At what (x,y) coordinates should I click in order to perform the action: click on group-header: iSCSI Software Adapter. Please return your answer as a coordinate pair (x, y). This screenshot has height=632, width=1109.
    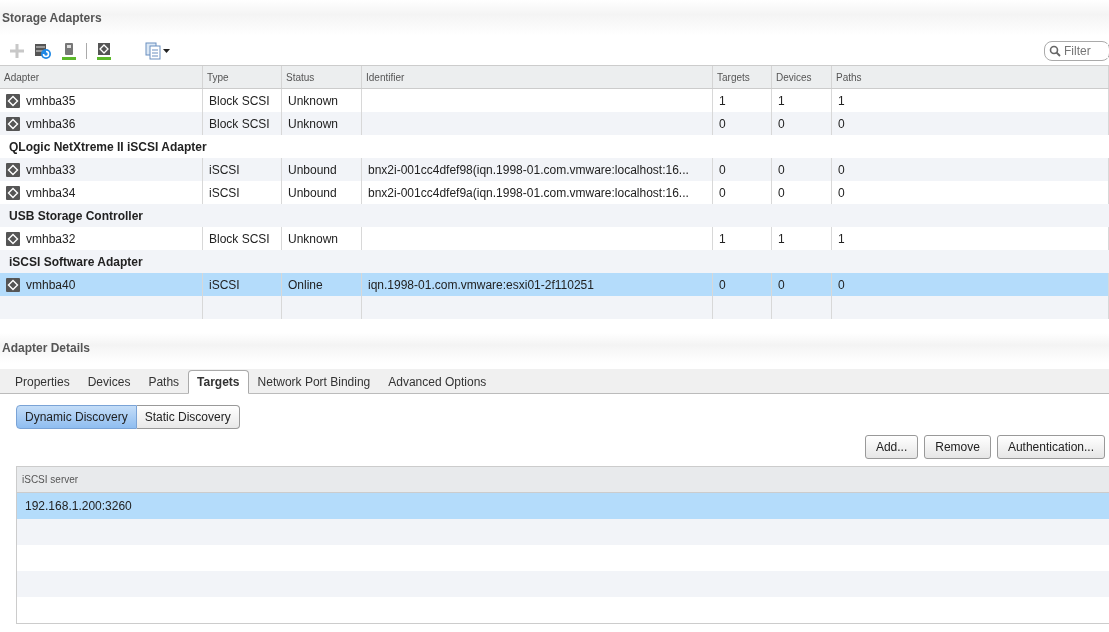
    Looking at the image, I should click on (76, 261).